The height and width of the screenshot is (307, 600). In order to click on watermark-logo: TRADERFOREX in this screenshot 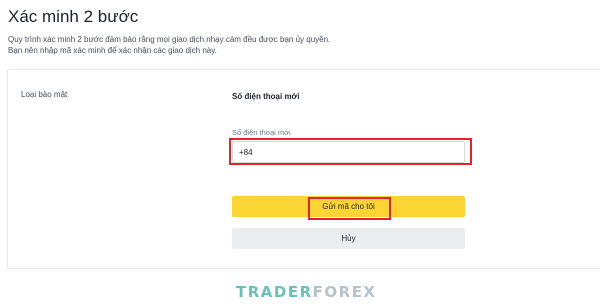, I will do `click(306, 292)`.